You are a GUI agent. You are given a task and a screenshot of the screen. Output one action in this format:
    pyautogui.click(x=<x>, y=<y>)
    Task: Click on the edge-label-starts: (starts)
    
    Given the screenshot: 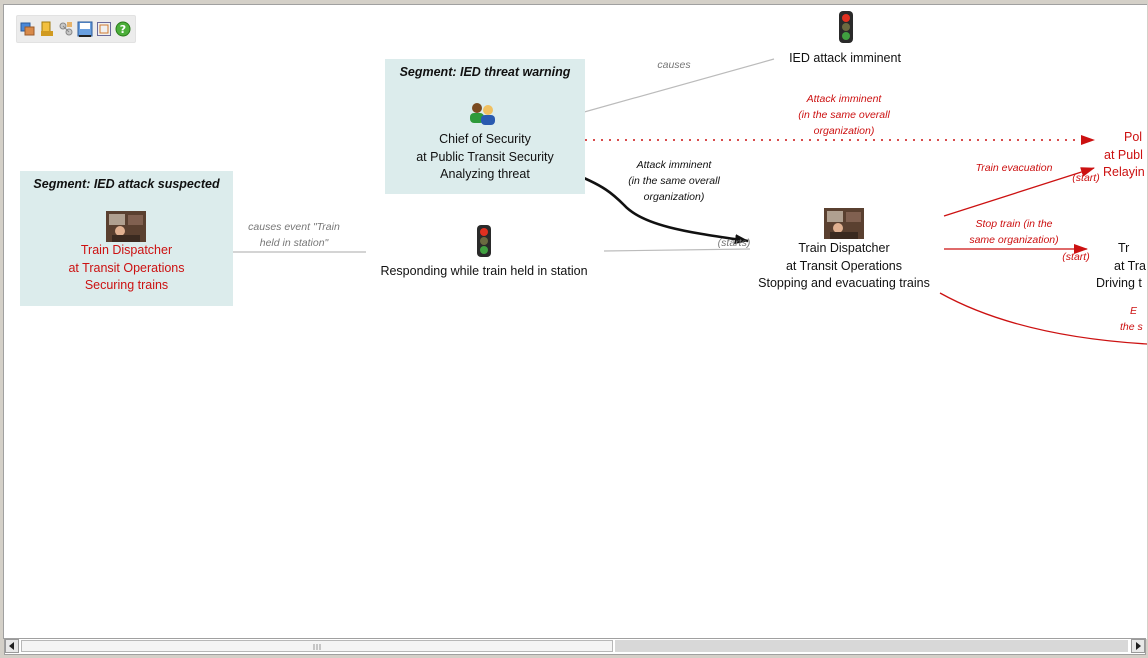 What is the action you would take?
    pyautogui.click(x=734, y=243)
    